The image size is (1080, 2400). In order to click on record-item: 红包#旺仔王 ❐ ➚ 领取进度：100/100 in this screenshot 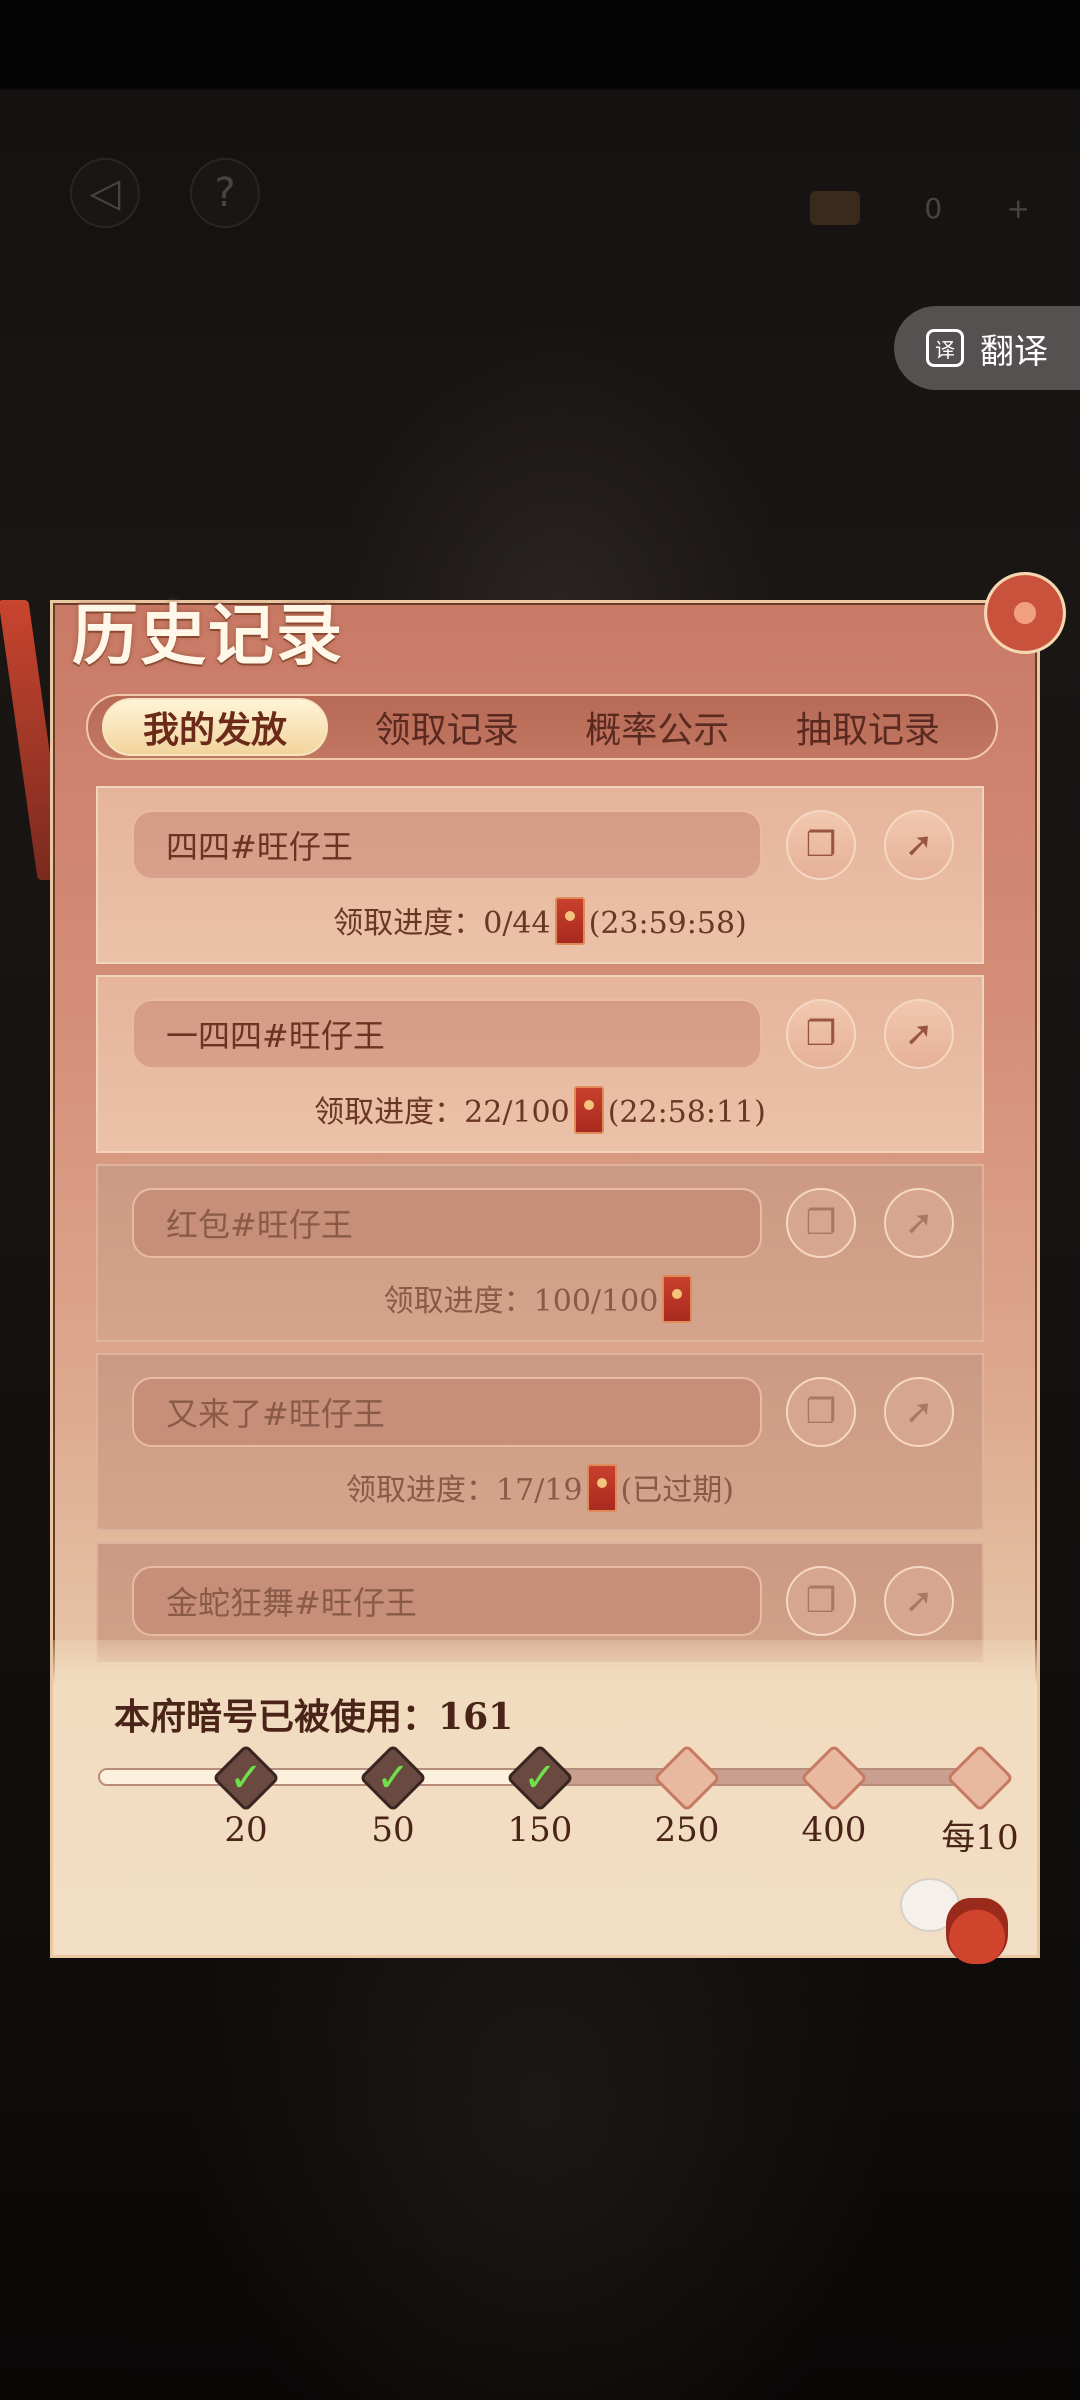, I will do `click(540, 1253)`.